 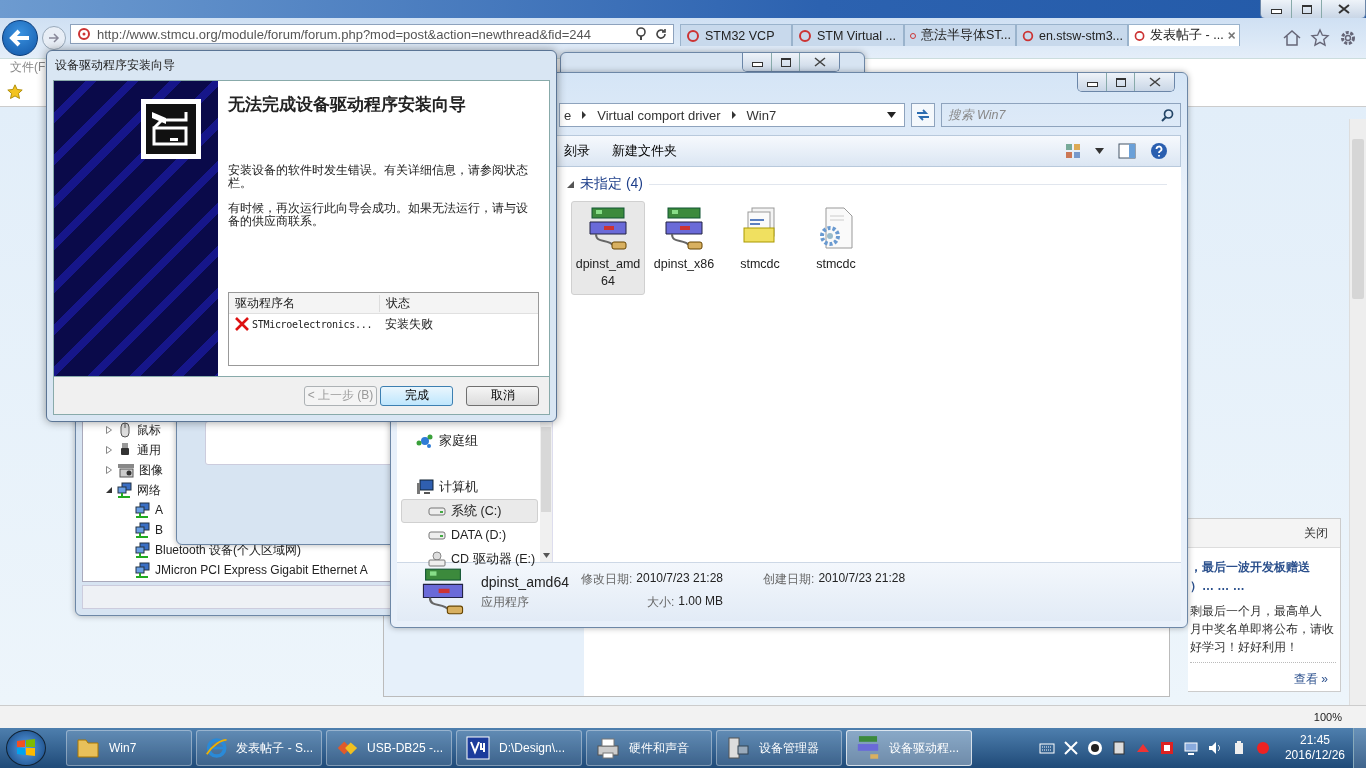 What do you see at coordinates (761, 115) in the screenshot?
I see `breadcrumb-item: Win7` at bounding box center [761, 115].